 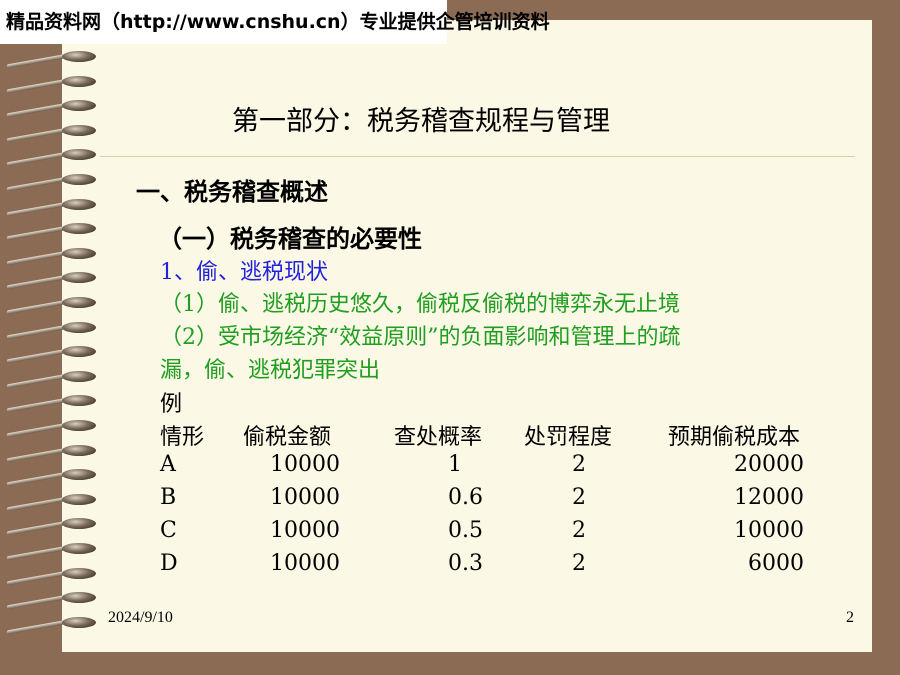 What do you see at coordinates (168, 497) in the screenshot?
I see `table-cell: B` at bounding box center [168, 497].